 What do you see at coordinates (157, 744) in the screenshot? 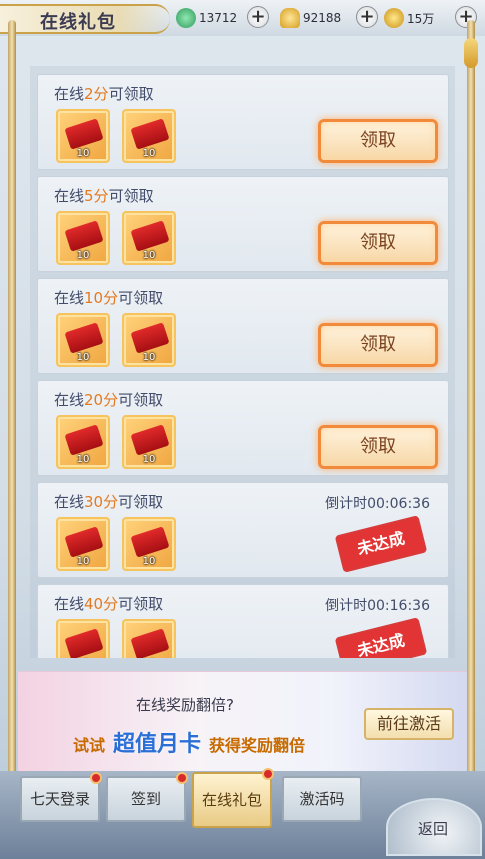
I see `promo-card-name: 超值月卡` at bounding box center [157, 744].